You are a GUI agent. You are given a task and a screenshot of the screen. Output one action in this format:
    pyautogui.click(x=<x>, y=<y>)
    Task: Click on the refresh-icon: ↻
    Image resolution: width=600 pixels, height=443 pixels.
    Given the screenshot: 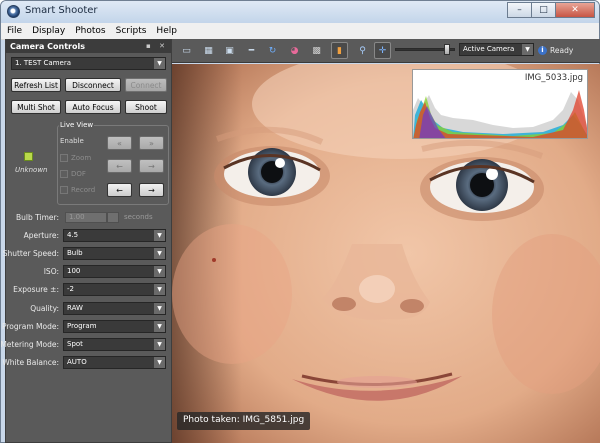 What is the action you would take?
    pyautogui.click(x=272, y=50)
    